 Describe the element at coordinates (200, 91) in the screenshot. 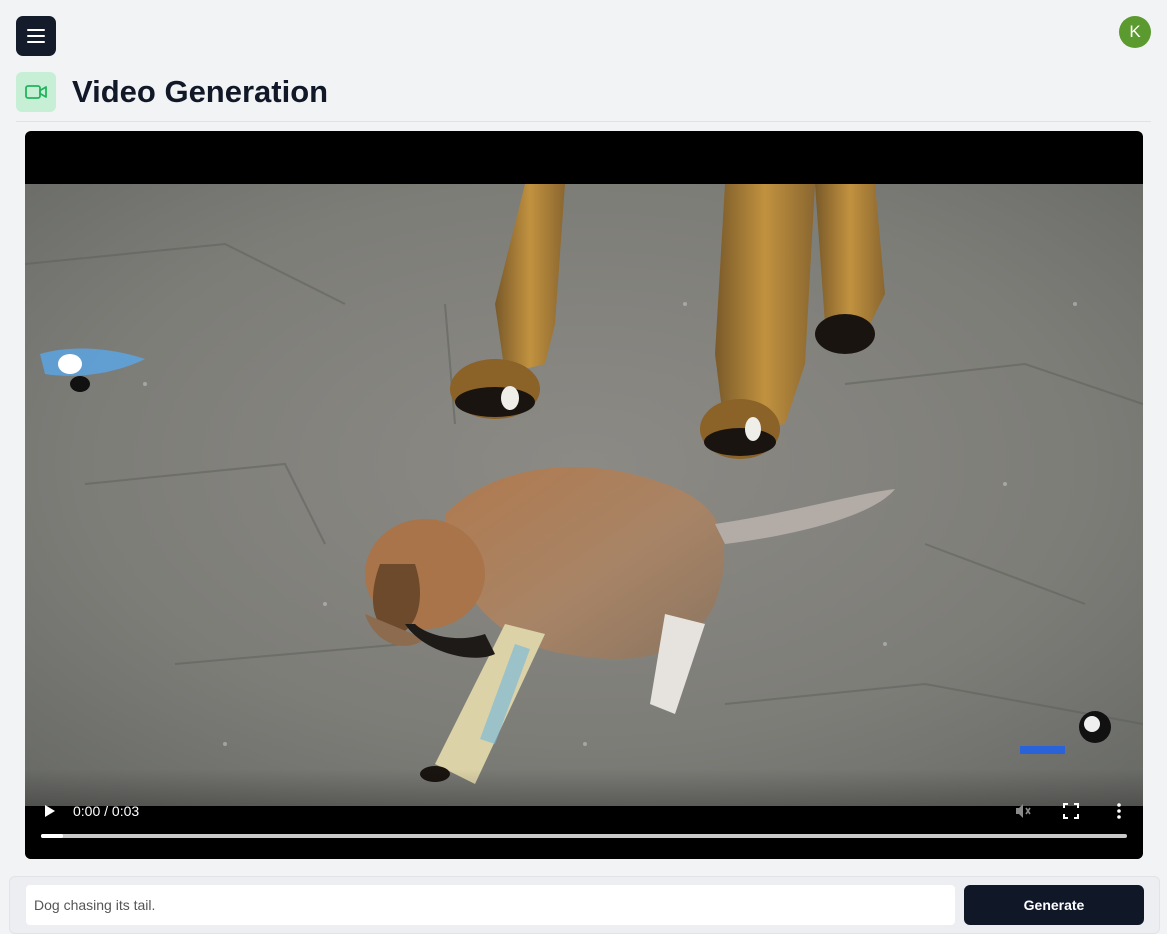

I see `page-title: Video Generation` at that location.